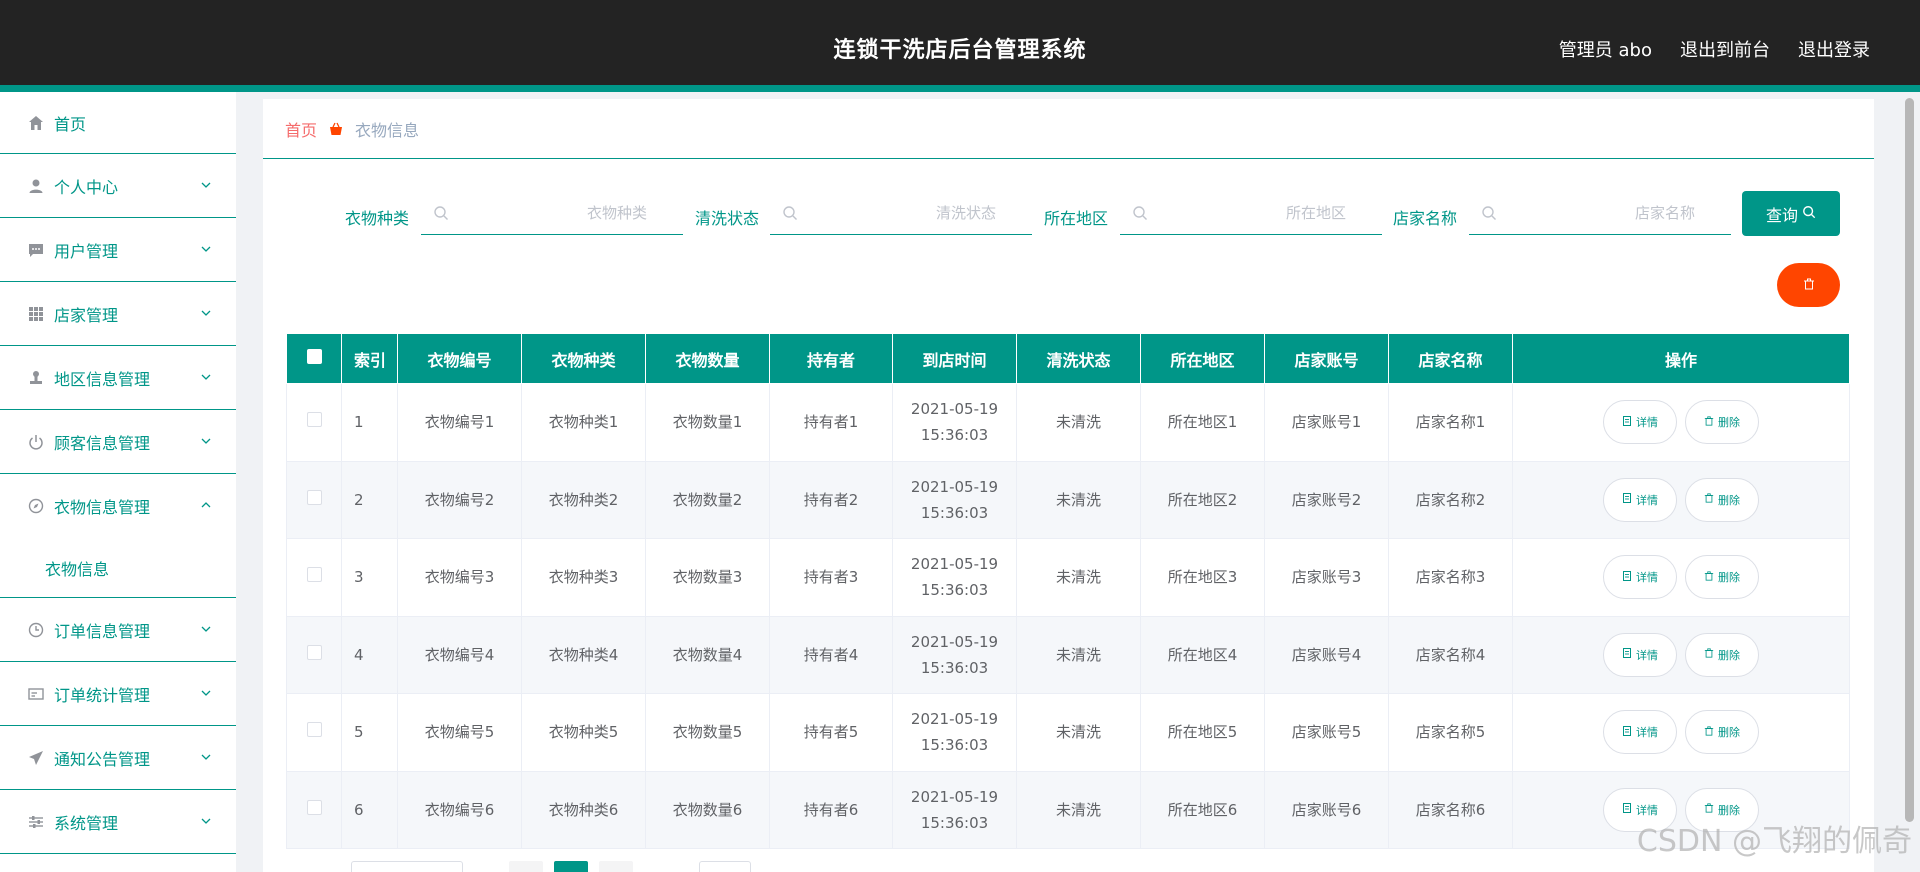 The height and width of the screenshot is (872, 1920). Describe the element at coordinates (459, 499) in the screenshot. I see `table-cell: 衣物编号2` at that location.